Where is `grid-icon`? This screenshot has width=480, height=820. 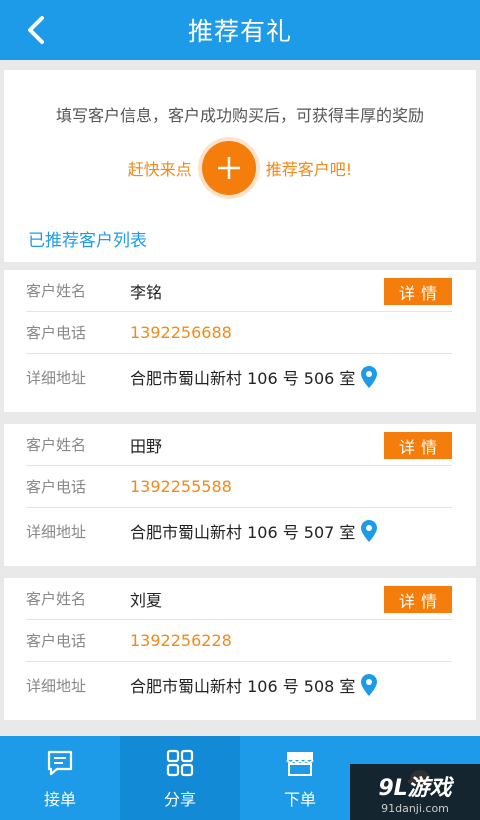
grid-icon is located at coordinates (180, 763).